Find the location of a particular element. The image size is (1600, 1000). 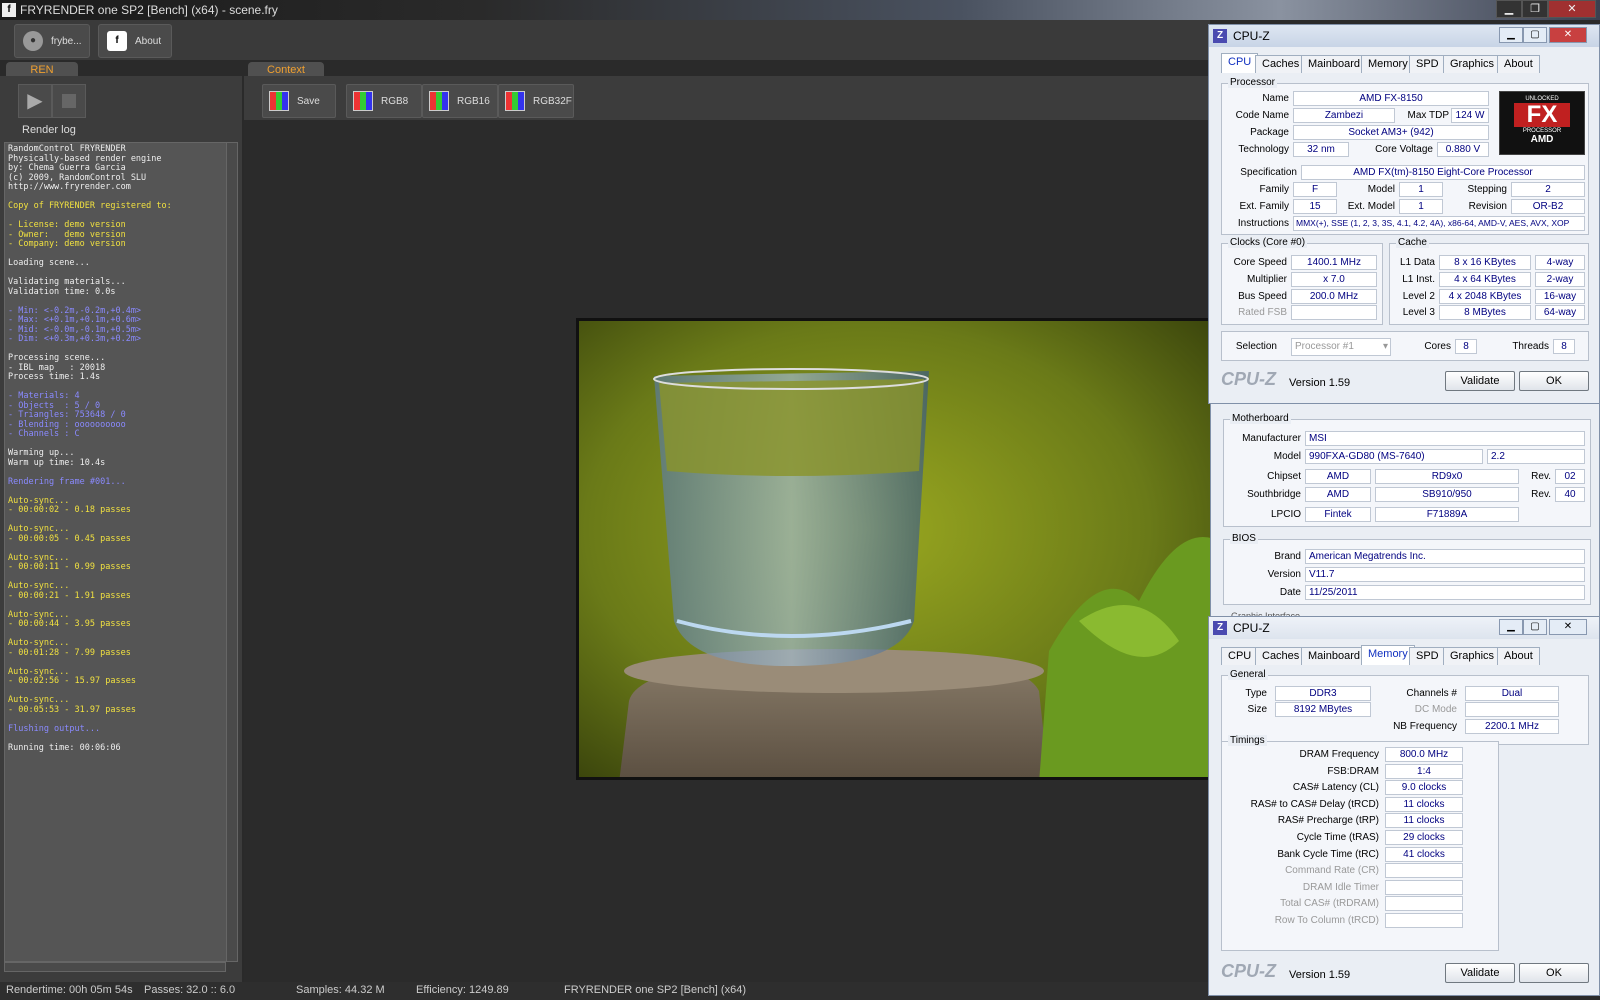

cpuz-maximize-button: ▢ is located at coordinates (1535, 35).